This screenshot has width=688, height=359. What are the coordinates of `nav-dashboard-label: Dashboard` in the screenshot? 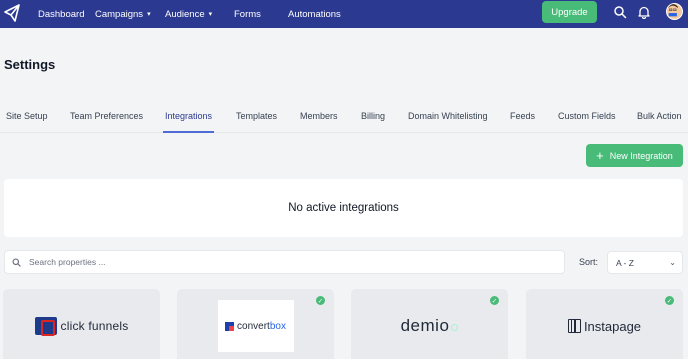 It's located at (61, 14).